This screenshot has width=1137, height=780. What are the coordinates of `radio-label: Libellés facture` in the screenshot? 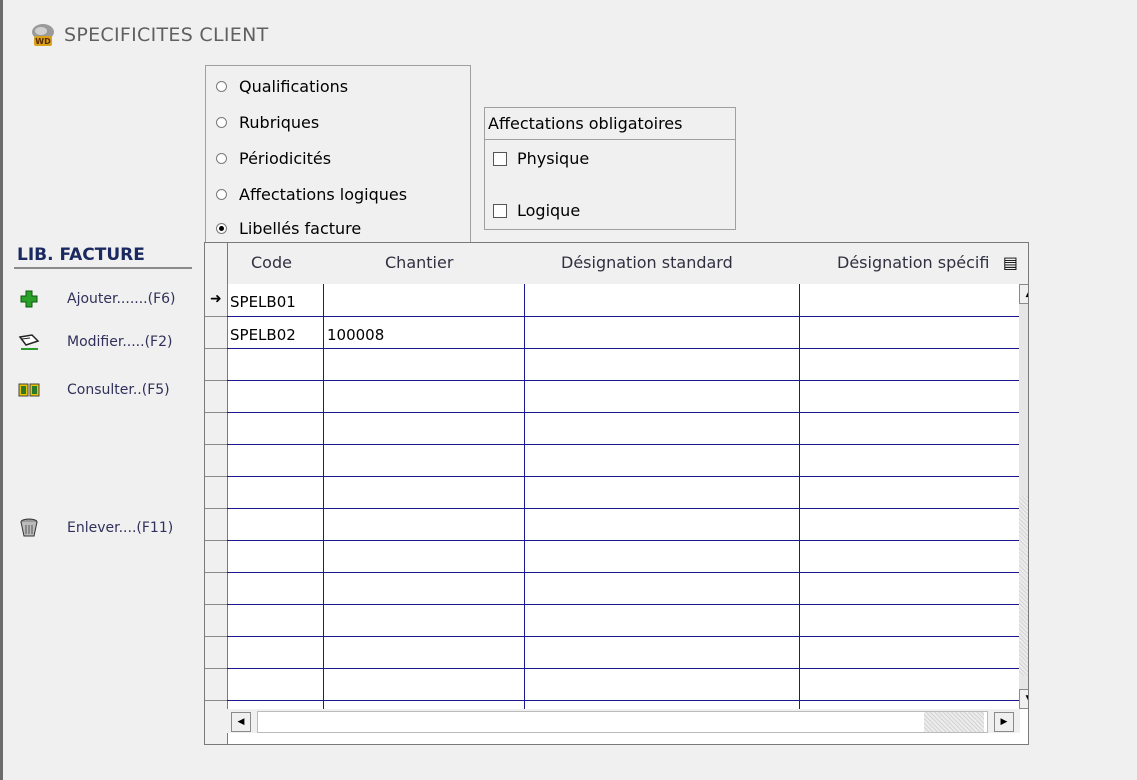 It's located at (300, 228).